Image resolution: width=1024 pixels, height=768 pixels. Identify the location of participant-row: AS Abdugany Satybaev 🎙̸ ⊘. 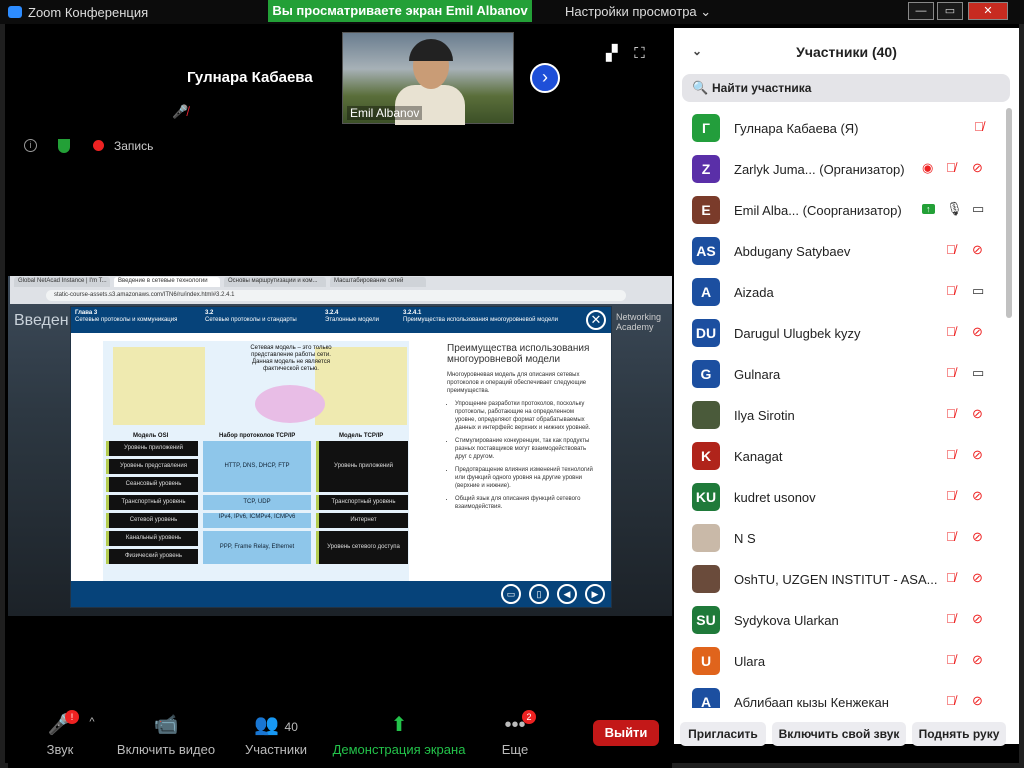
(840, 251).